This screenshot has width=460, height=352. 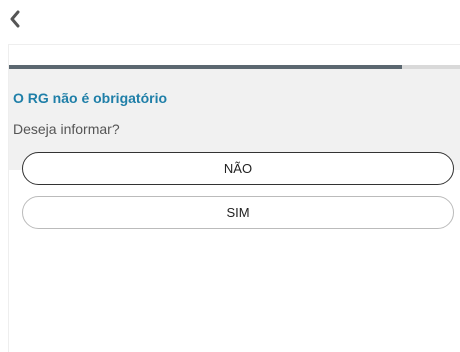 I want to click on back-button, so click(x=15, y=19).